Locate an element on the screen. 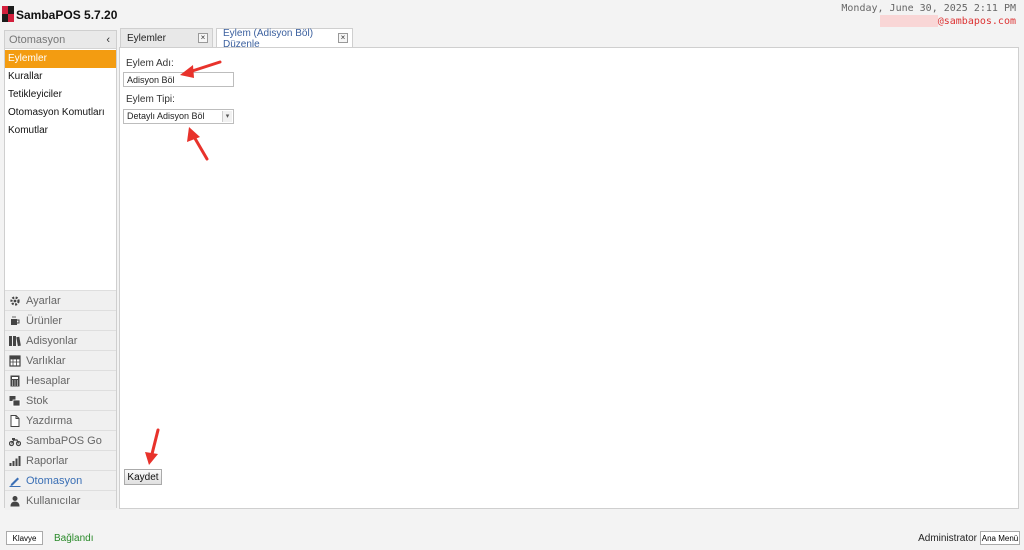  books-icon is located at coordinates (15, 341).